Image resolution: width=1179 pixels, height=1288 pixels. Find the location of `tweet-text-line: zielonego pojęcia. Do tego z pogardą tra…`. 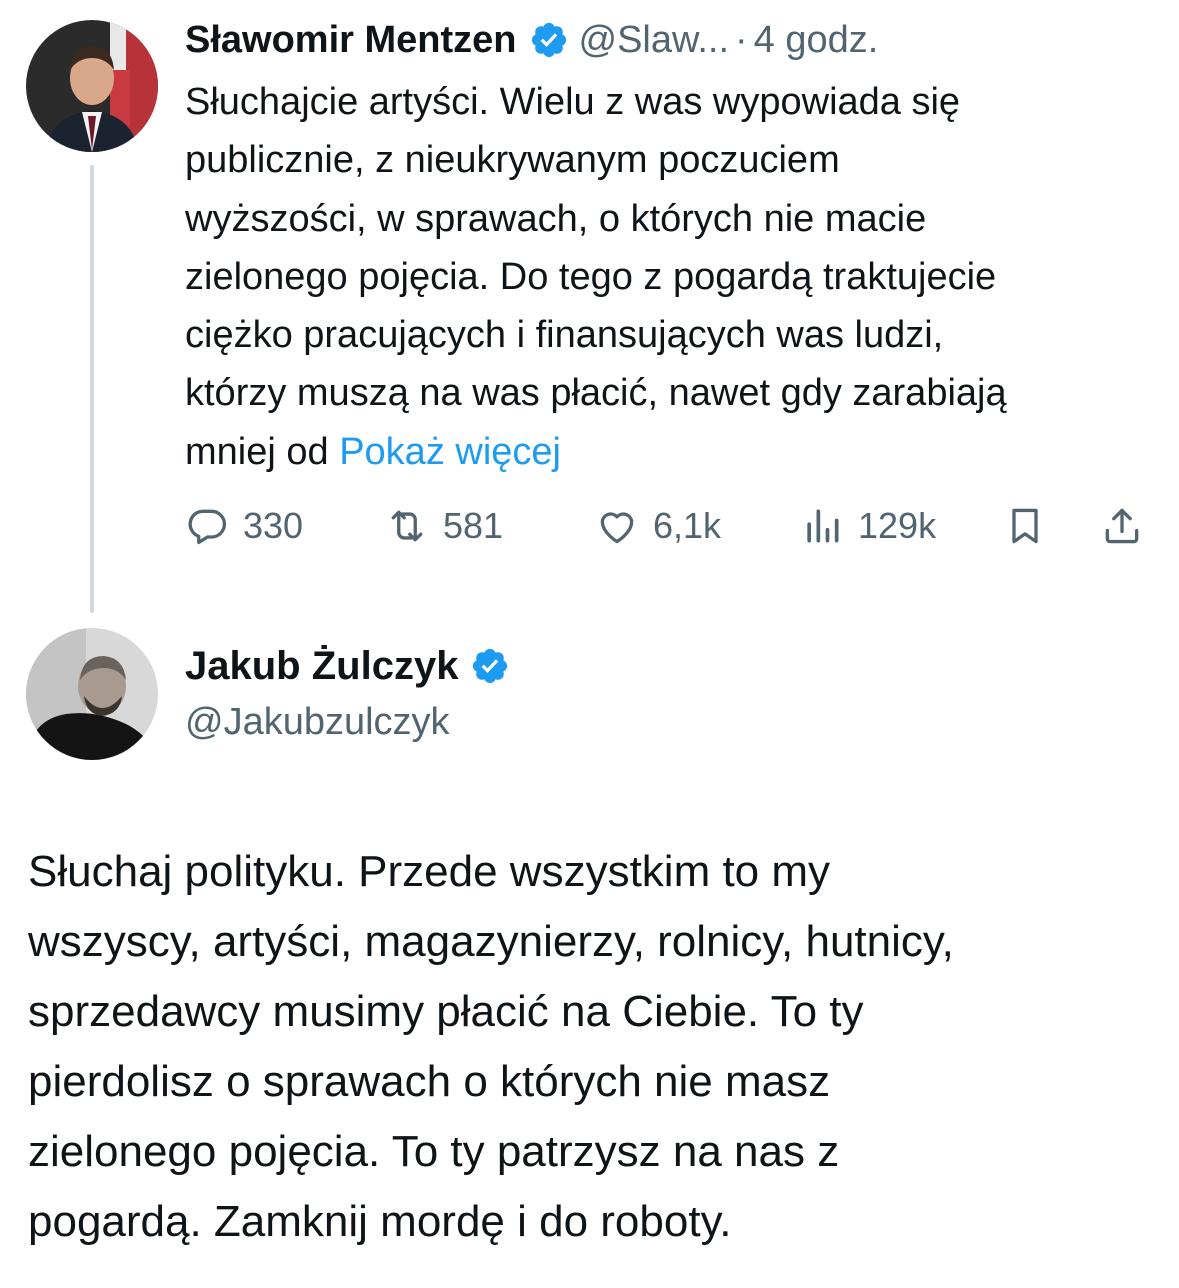

tweet-text-line: zielonego pojęcia. Do tego z pogardą tra… is located at coordinates (591, 276).